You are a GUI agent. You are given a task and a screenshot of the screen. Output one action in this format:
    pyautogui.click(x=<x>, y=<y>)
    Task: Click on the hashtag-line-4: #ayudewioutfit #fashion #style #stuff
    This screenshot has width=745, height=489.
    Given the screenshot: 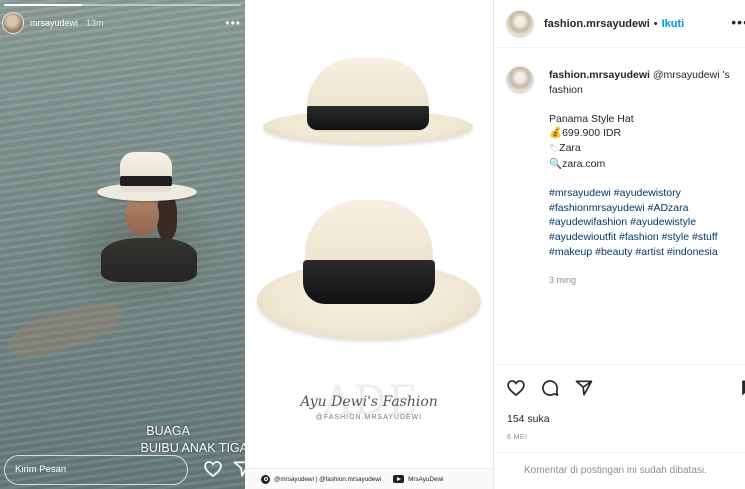 What is the action you would take?
    pyautogui.click(x=647, y=237)
    